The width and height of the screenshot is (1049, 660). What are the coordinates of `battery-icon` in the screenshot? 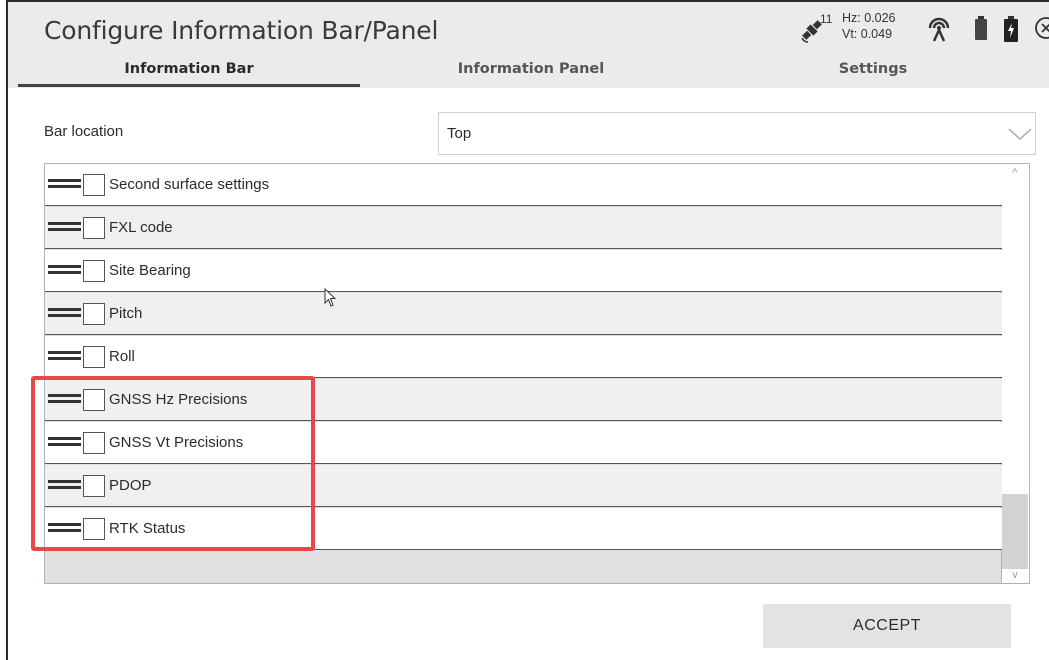 It's located at (981, 28).